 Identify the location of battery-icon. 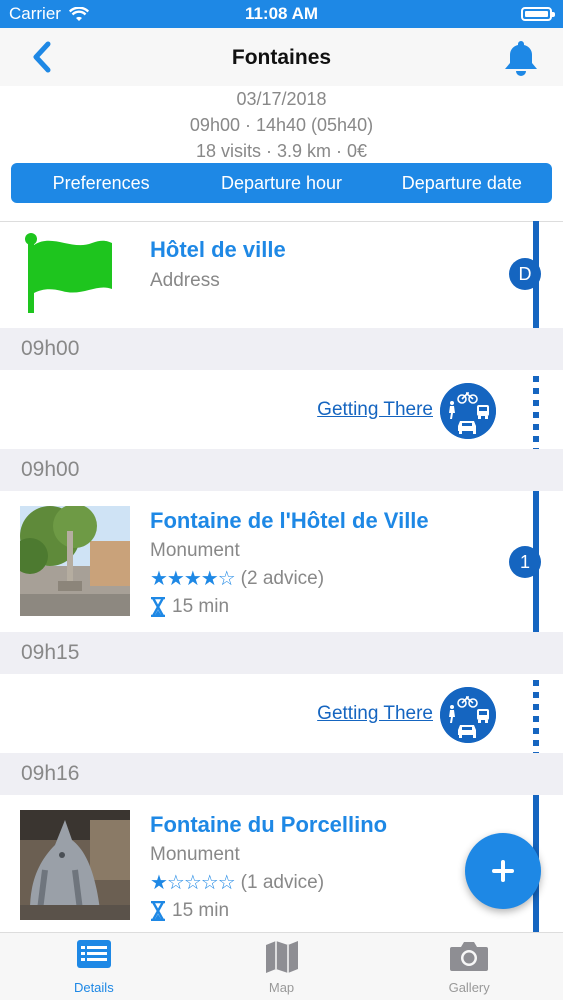
(538, 14).